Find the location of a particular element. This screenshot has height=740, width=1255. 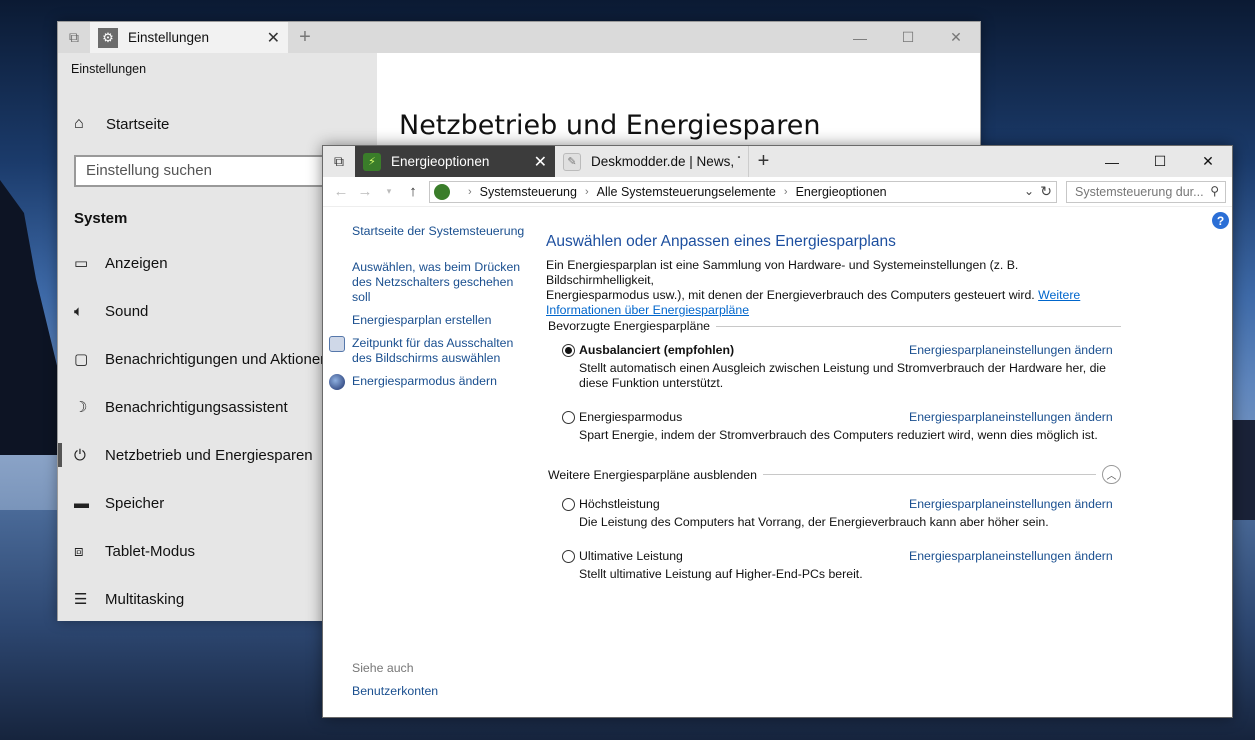

nav-label: Tablet-Modus is located at coordinates (150, 551).